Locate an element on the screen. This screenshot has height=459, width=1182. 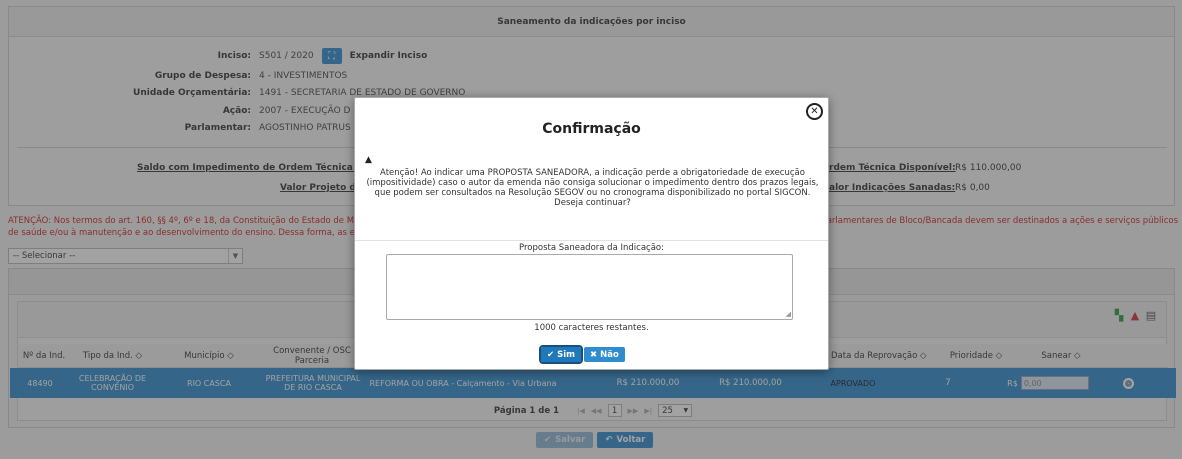
resize-grip-icon: ◢ is located at coordinates (788, 314).